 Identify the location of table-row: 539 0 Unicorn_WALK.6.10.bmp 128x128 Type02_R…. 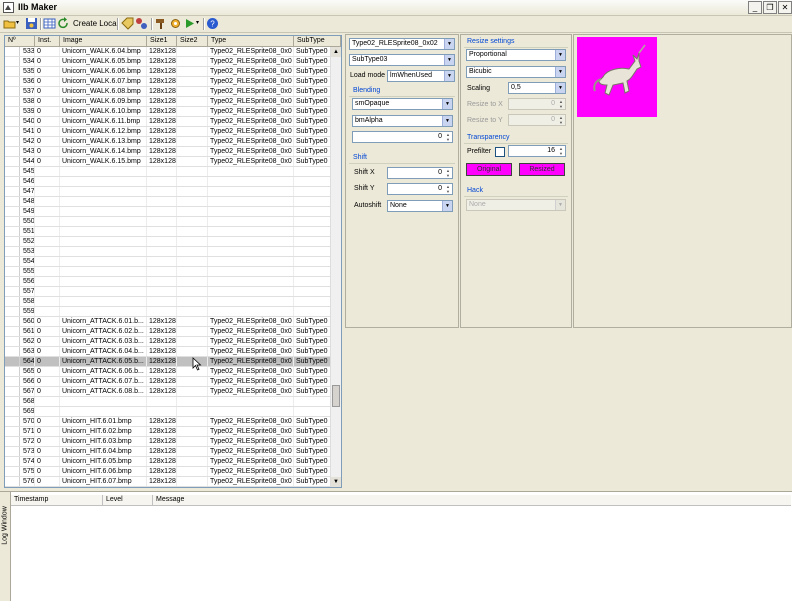
(168, 112).